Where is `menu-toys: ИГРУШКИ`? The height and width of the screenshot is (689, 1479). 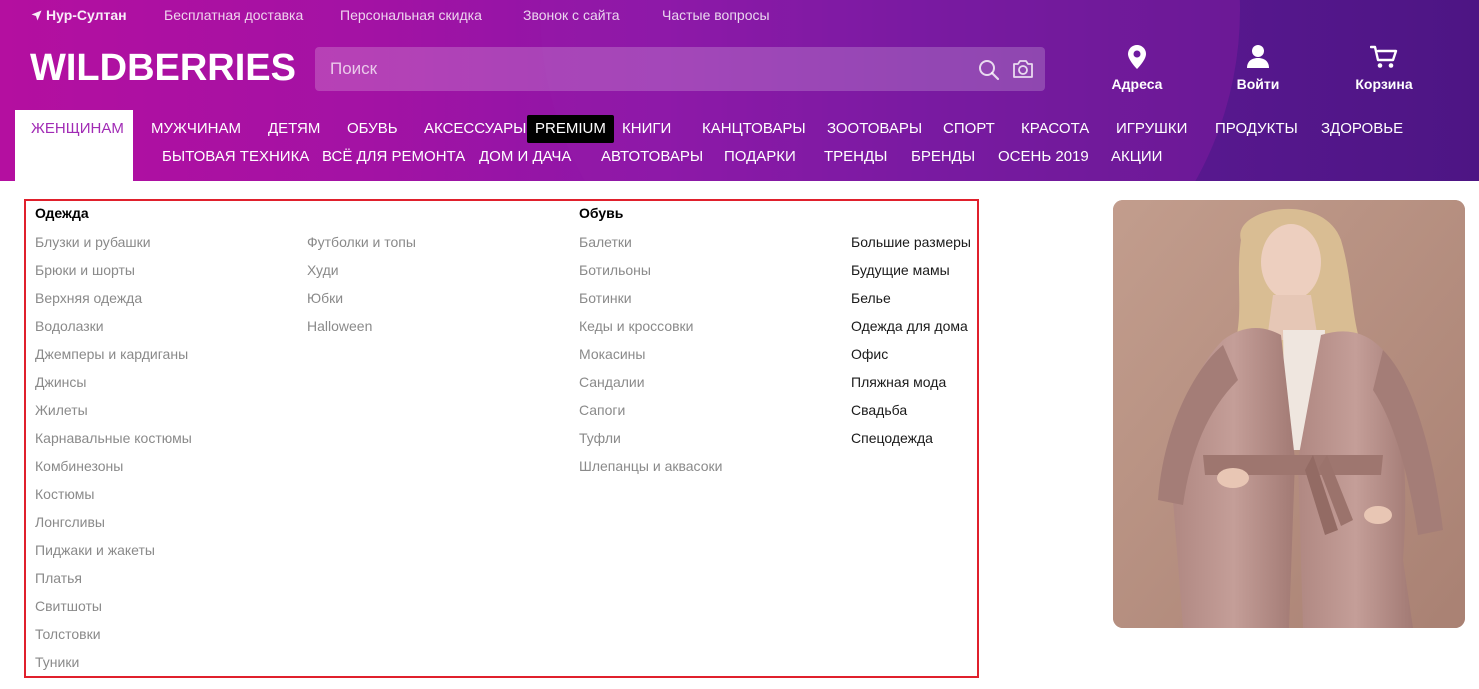
menu-toys: ИГРУШКИ is located at coordinates (1151, 129).